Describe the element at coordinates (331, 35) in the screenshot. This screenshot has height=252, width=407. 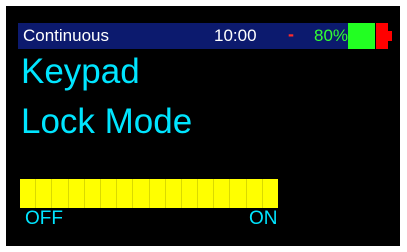
I see `battery-percent: 80%` at that location.